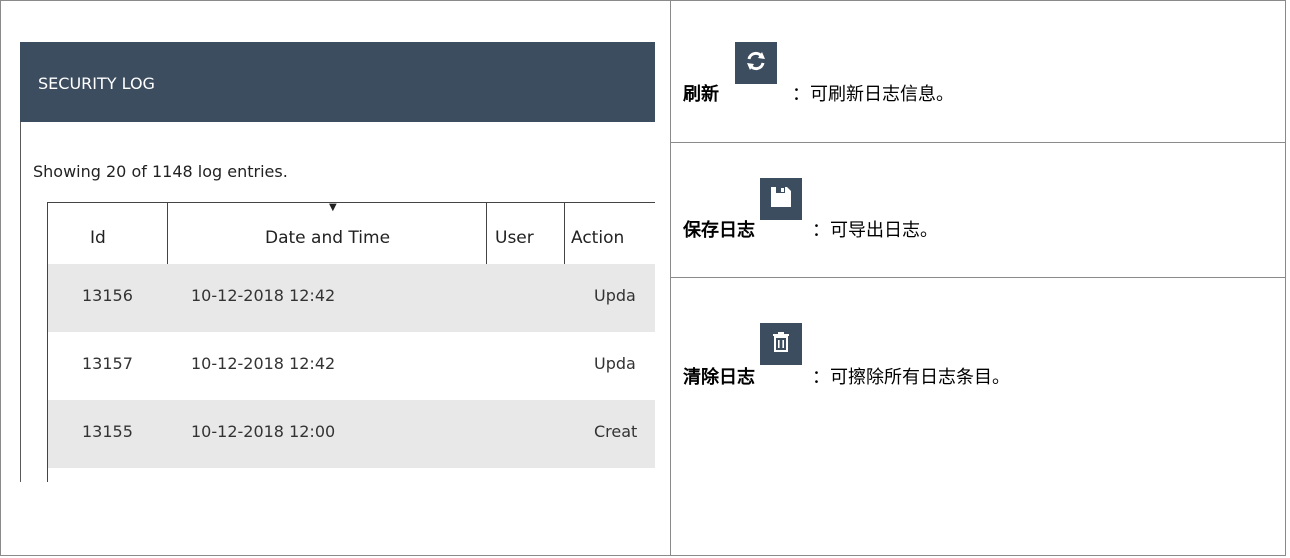 The image size is (1290, 558). Describe the element at coordinates (514, 238) in the screenshot. I see `column-header-user: User` at that location.